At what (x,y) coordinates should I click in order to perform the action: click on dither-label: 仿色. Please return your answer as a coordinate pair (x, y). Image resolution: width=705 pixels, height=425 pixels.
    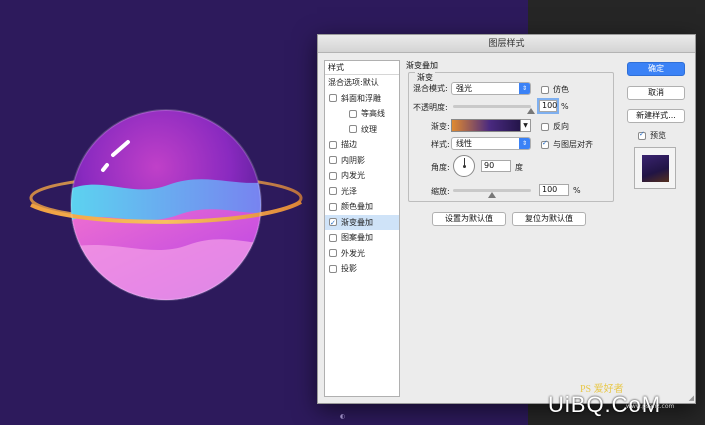
    Looking at the image, I should click on (561, 89).